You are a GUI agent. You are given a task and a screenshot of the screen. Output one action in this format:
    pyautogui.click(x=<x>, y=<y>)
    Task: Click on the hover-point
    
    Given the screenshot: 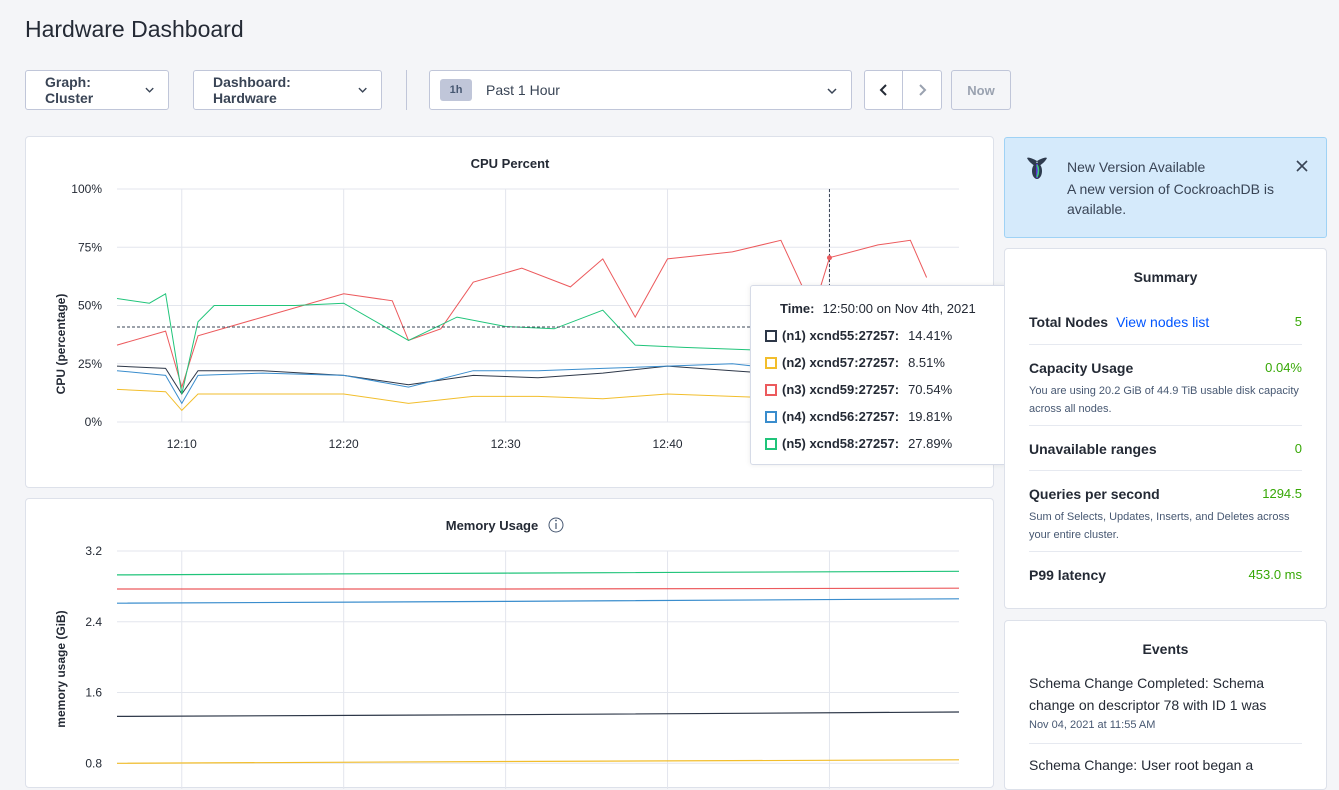 What is the action you would take?
    pyautogui.click(x=829, y=258)
    